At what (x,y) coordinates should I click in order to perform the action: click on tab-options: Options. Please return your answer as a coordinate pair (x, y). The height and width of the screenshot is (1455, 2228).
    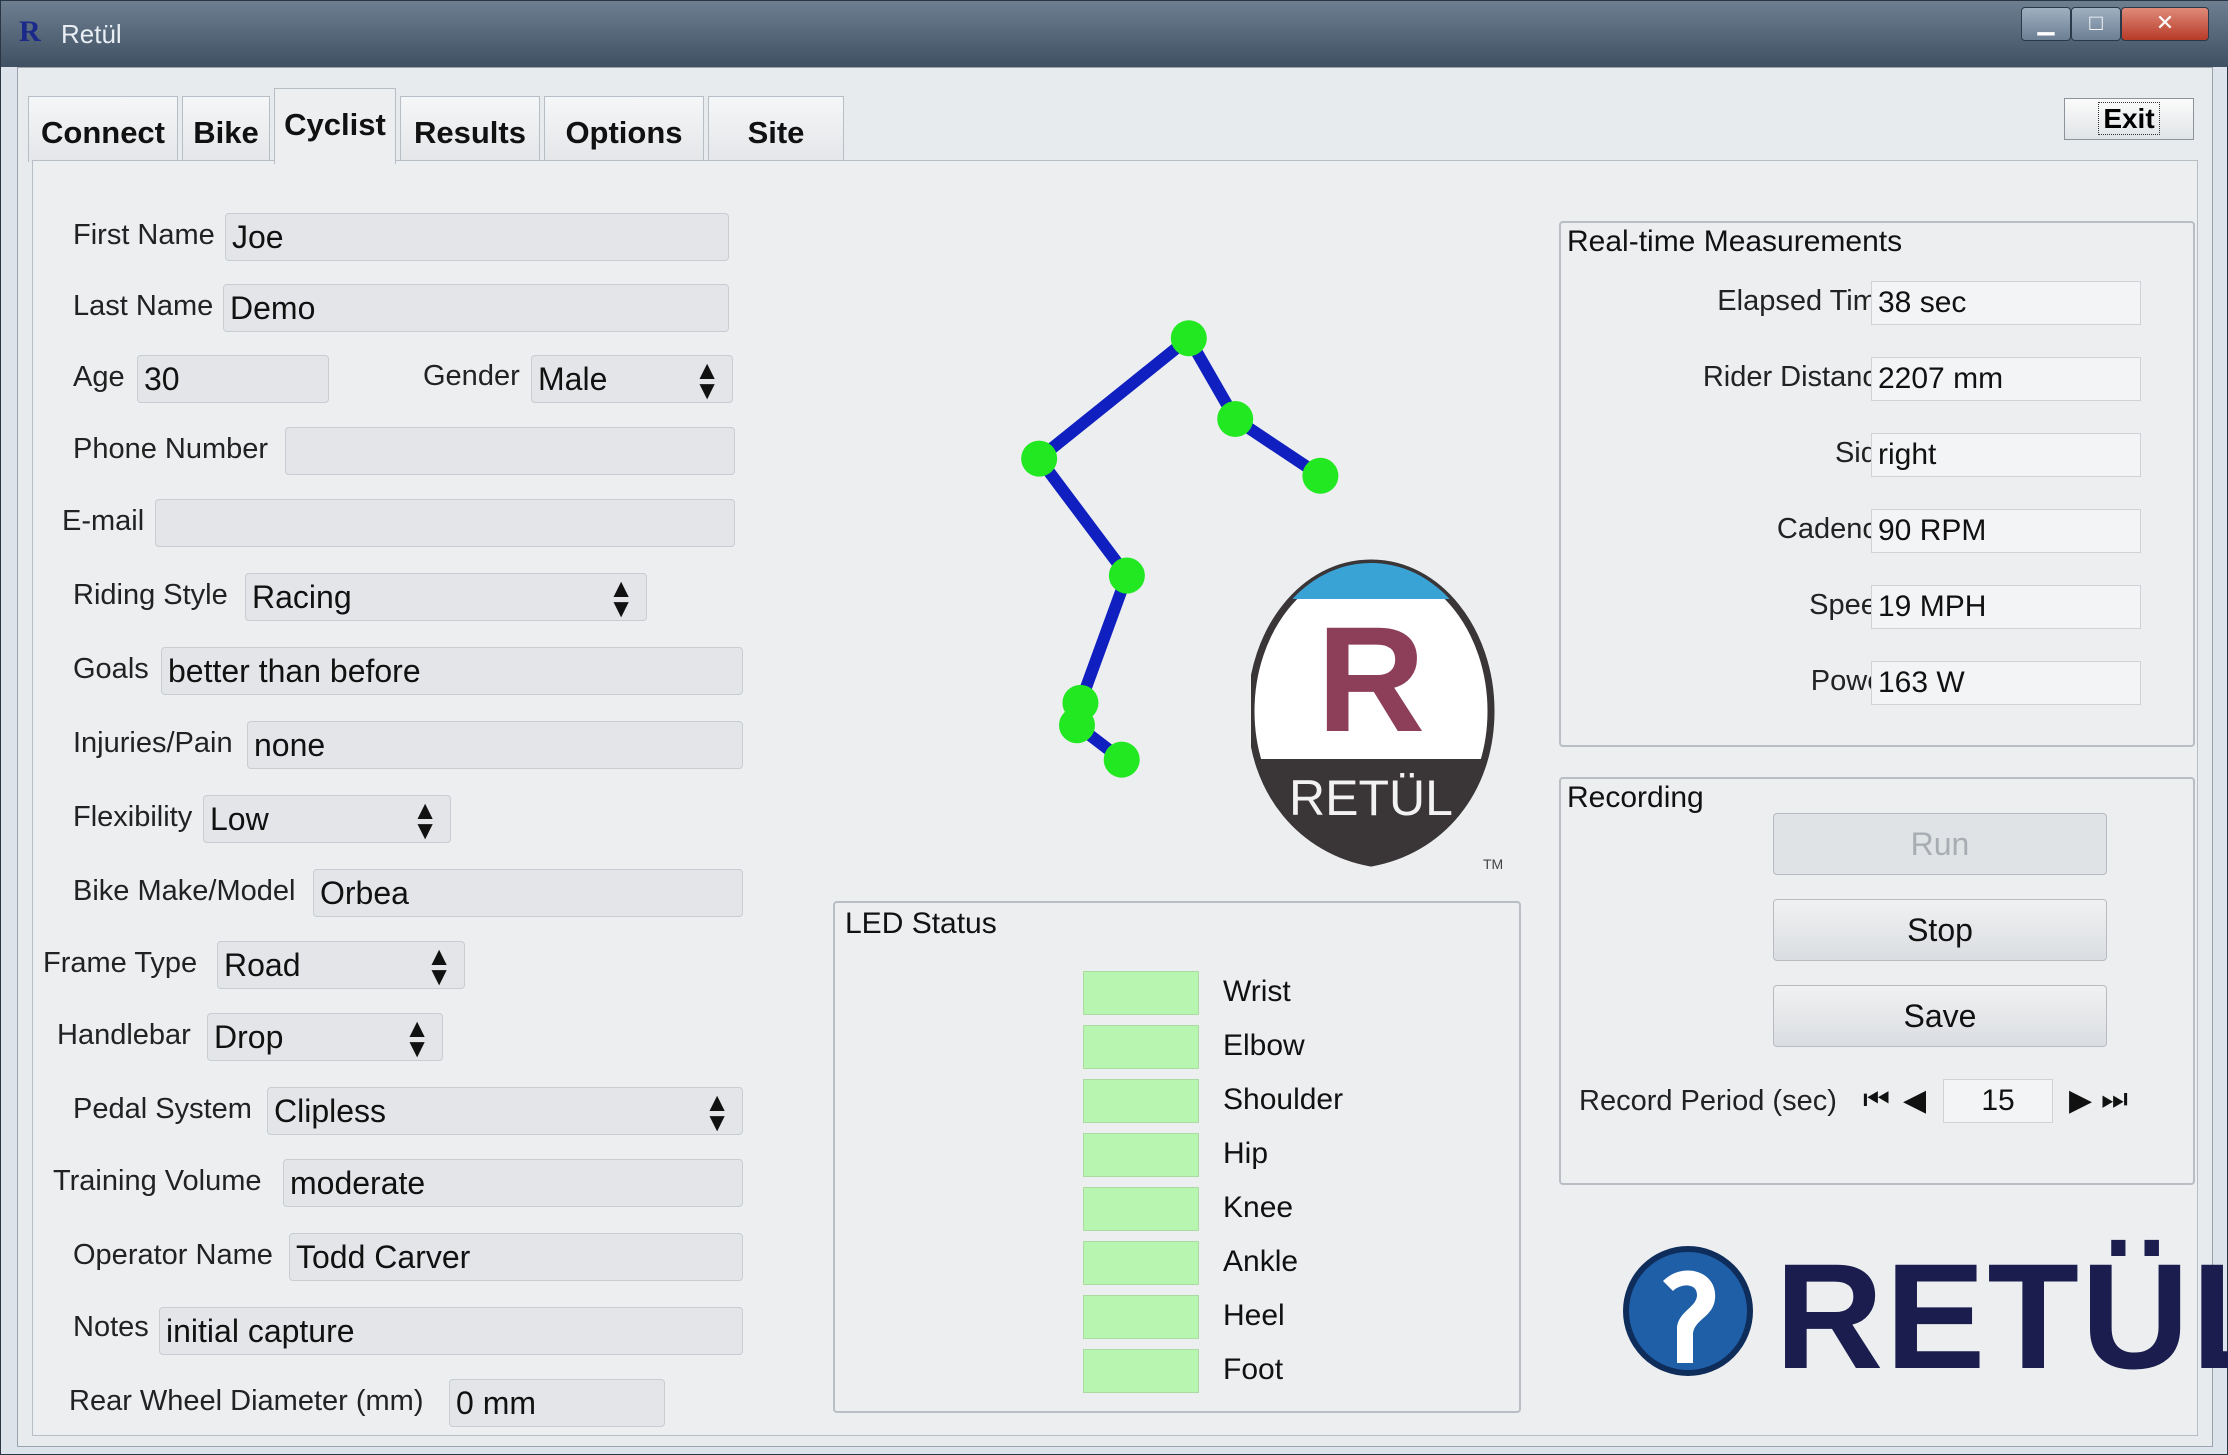
    Looking at the image, I should click on (624, 129).